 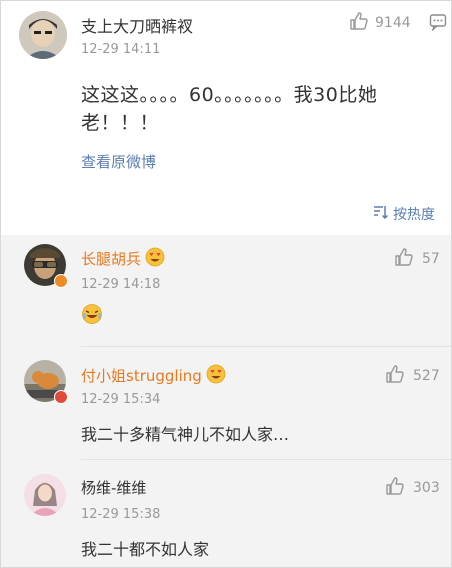 What do you see at coordinates (412, 376) in the screenshot?
I see `reply-like-button: 527` at bounding box center [412, 376].